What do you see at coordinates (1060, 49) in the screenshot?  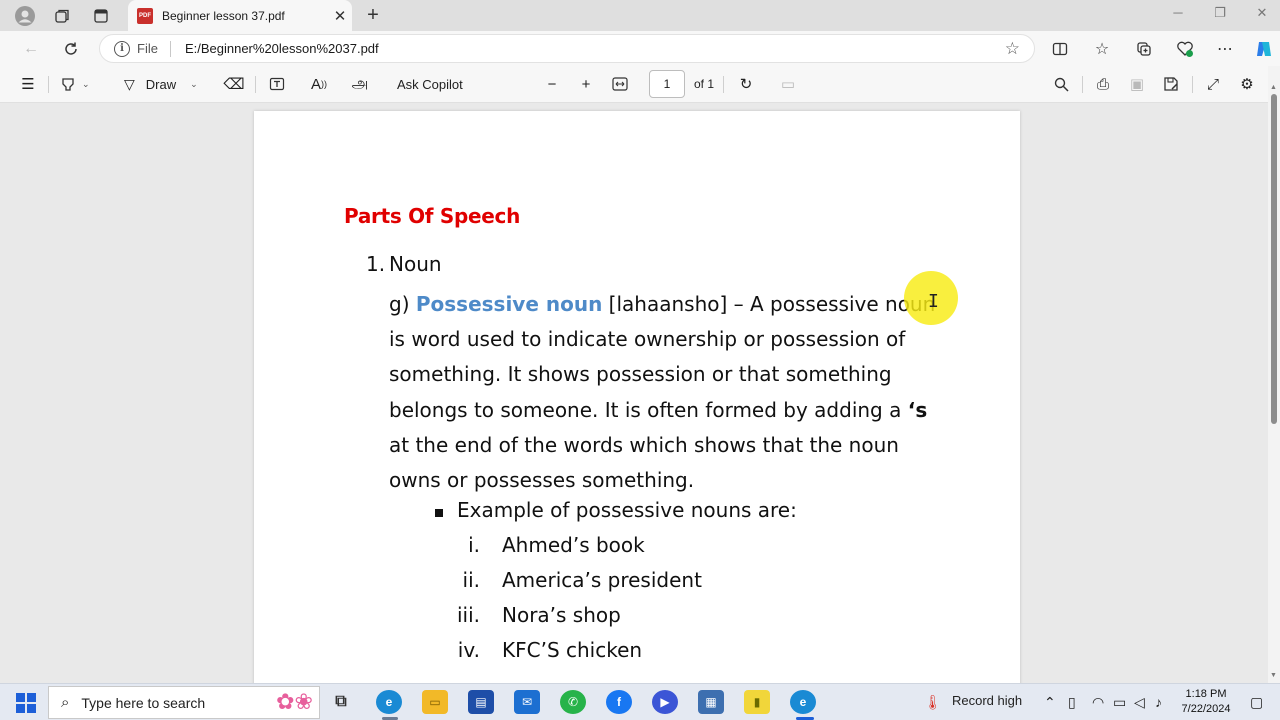 I see `split-screen-icon` at bounding box center [1060, 49].